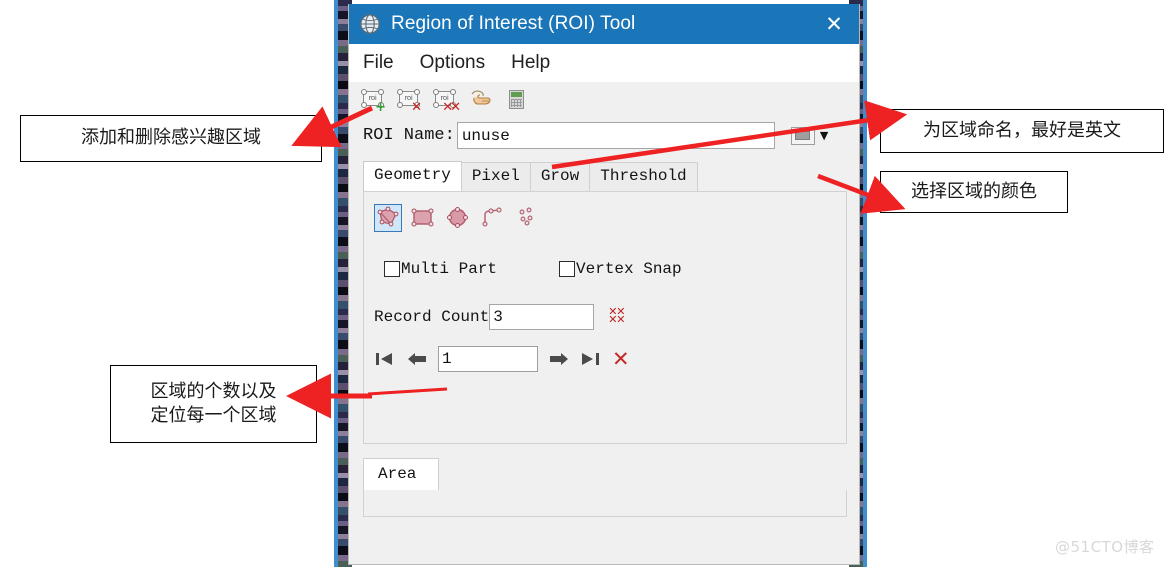 The width and height of the screenshot is (1172, 567). I want to click on add-roi-button: roi +, so click(373, 101).